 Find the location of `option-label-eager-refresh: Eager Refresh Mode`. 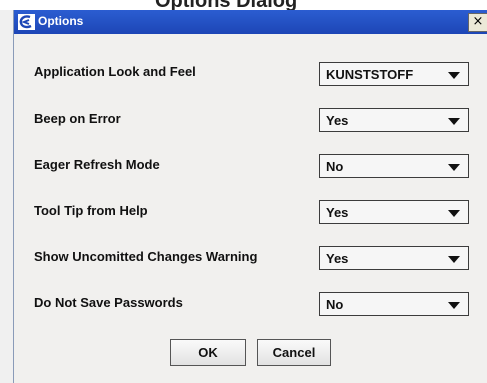

option-label-eager-refresh: Eager Refresh Mode is located at coordinates (97, 164).